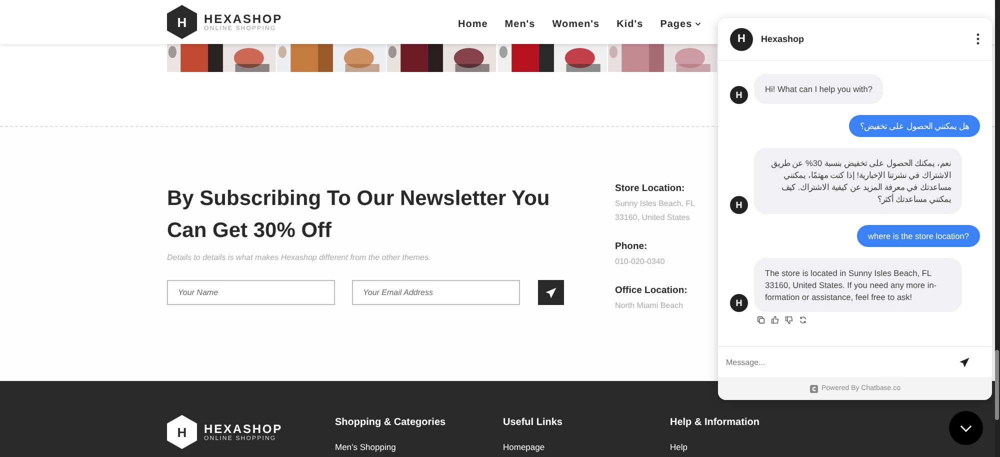  Describe the element at coordinates (631, 246) in the screenshot. I see `contact-label: Phone:` at that location.